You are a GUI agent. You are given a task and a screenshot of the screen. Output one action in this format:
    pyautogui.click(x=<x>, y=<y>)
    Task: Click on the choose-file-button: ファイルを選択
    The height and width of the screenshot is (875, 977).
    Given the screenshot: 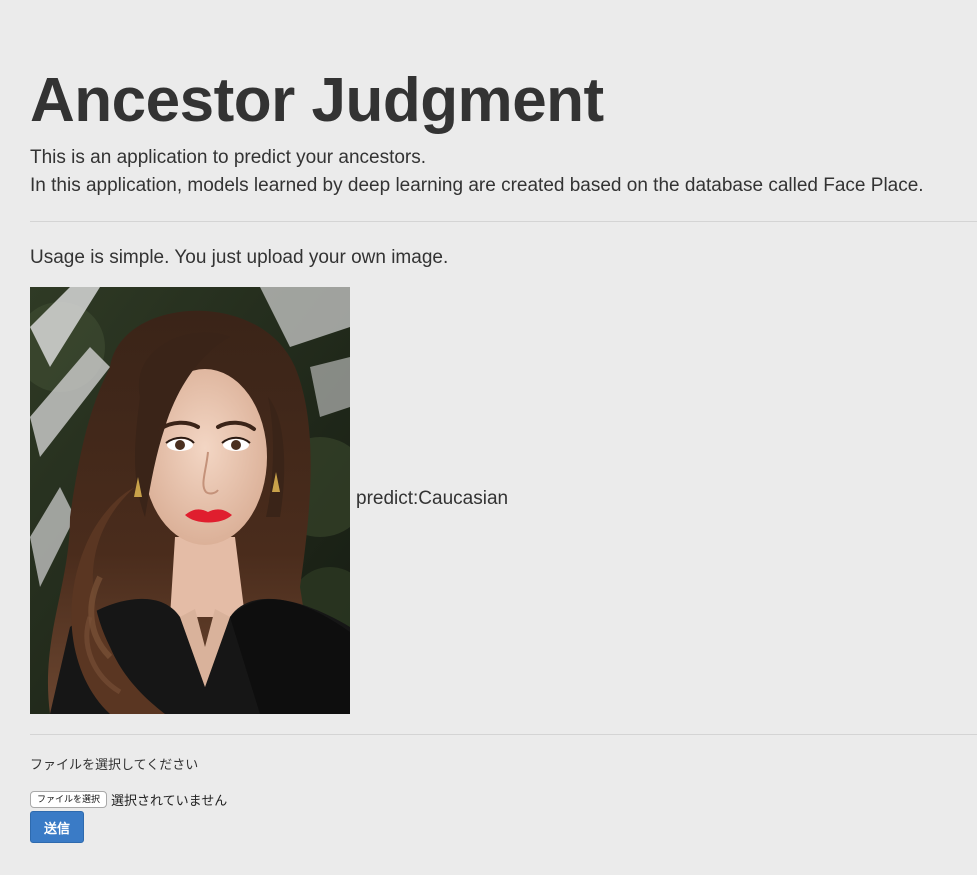 What is the action you would take?
    pyautogui.click(x=69, y=799)
    